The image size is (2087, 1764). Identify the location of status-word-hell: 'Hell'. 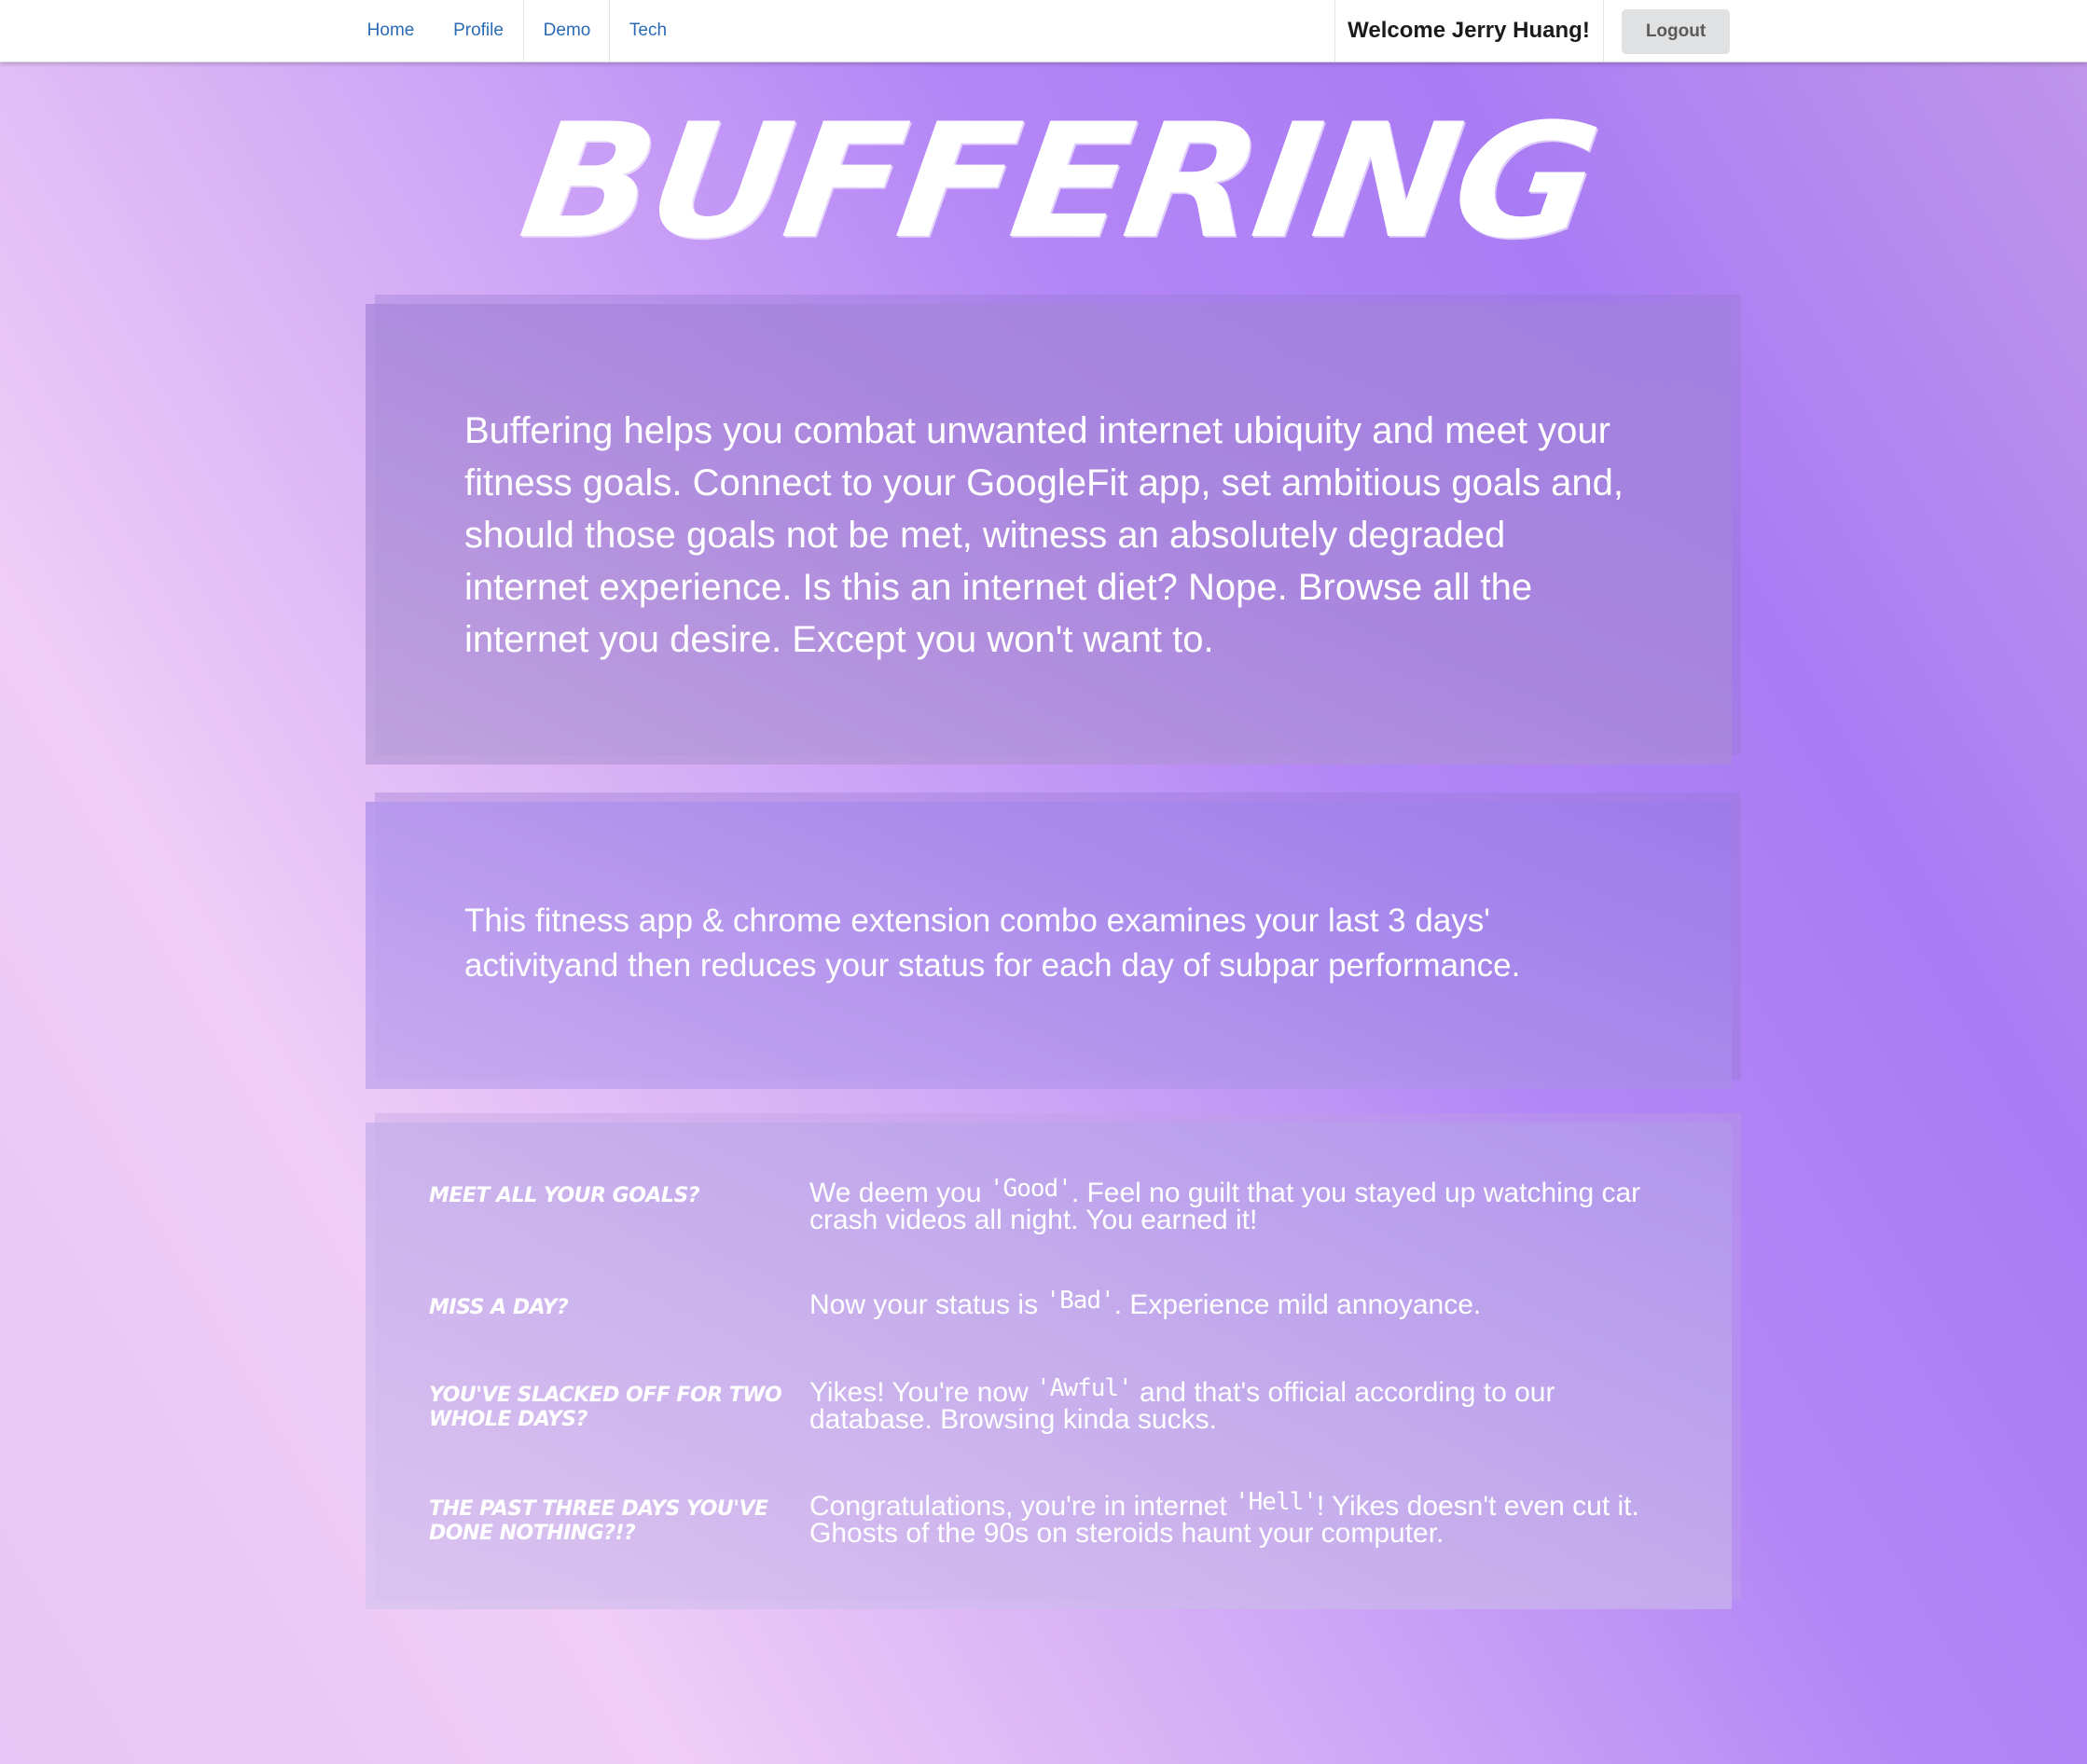
(1276, 1502).